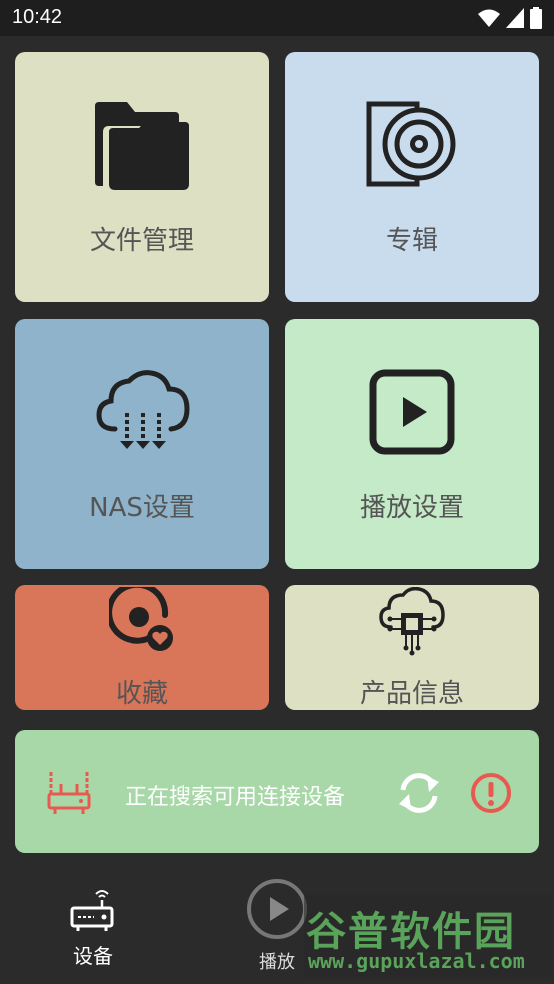  Describe the element at coordinates (411, 508) in the screenshot. I see `tile-play-settings-label: 播放设置` at that location.